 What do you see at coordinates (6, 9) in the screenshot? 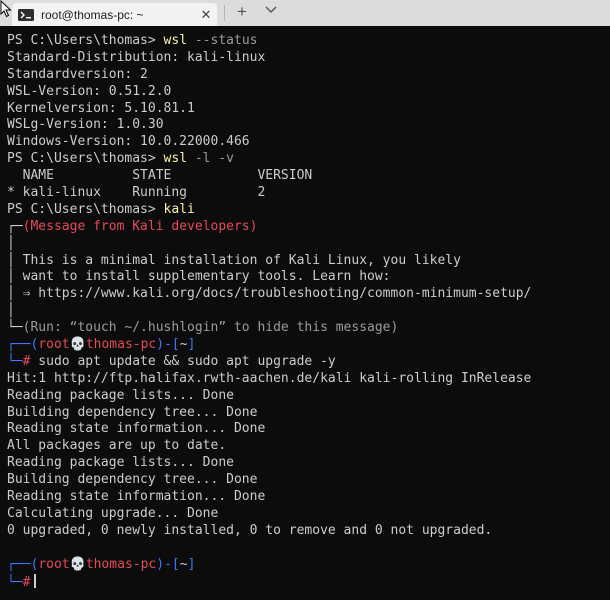
I see `mouse-pointer-icon` at bounding box center [6, 9].